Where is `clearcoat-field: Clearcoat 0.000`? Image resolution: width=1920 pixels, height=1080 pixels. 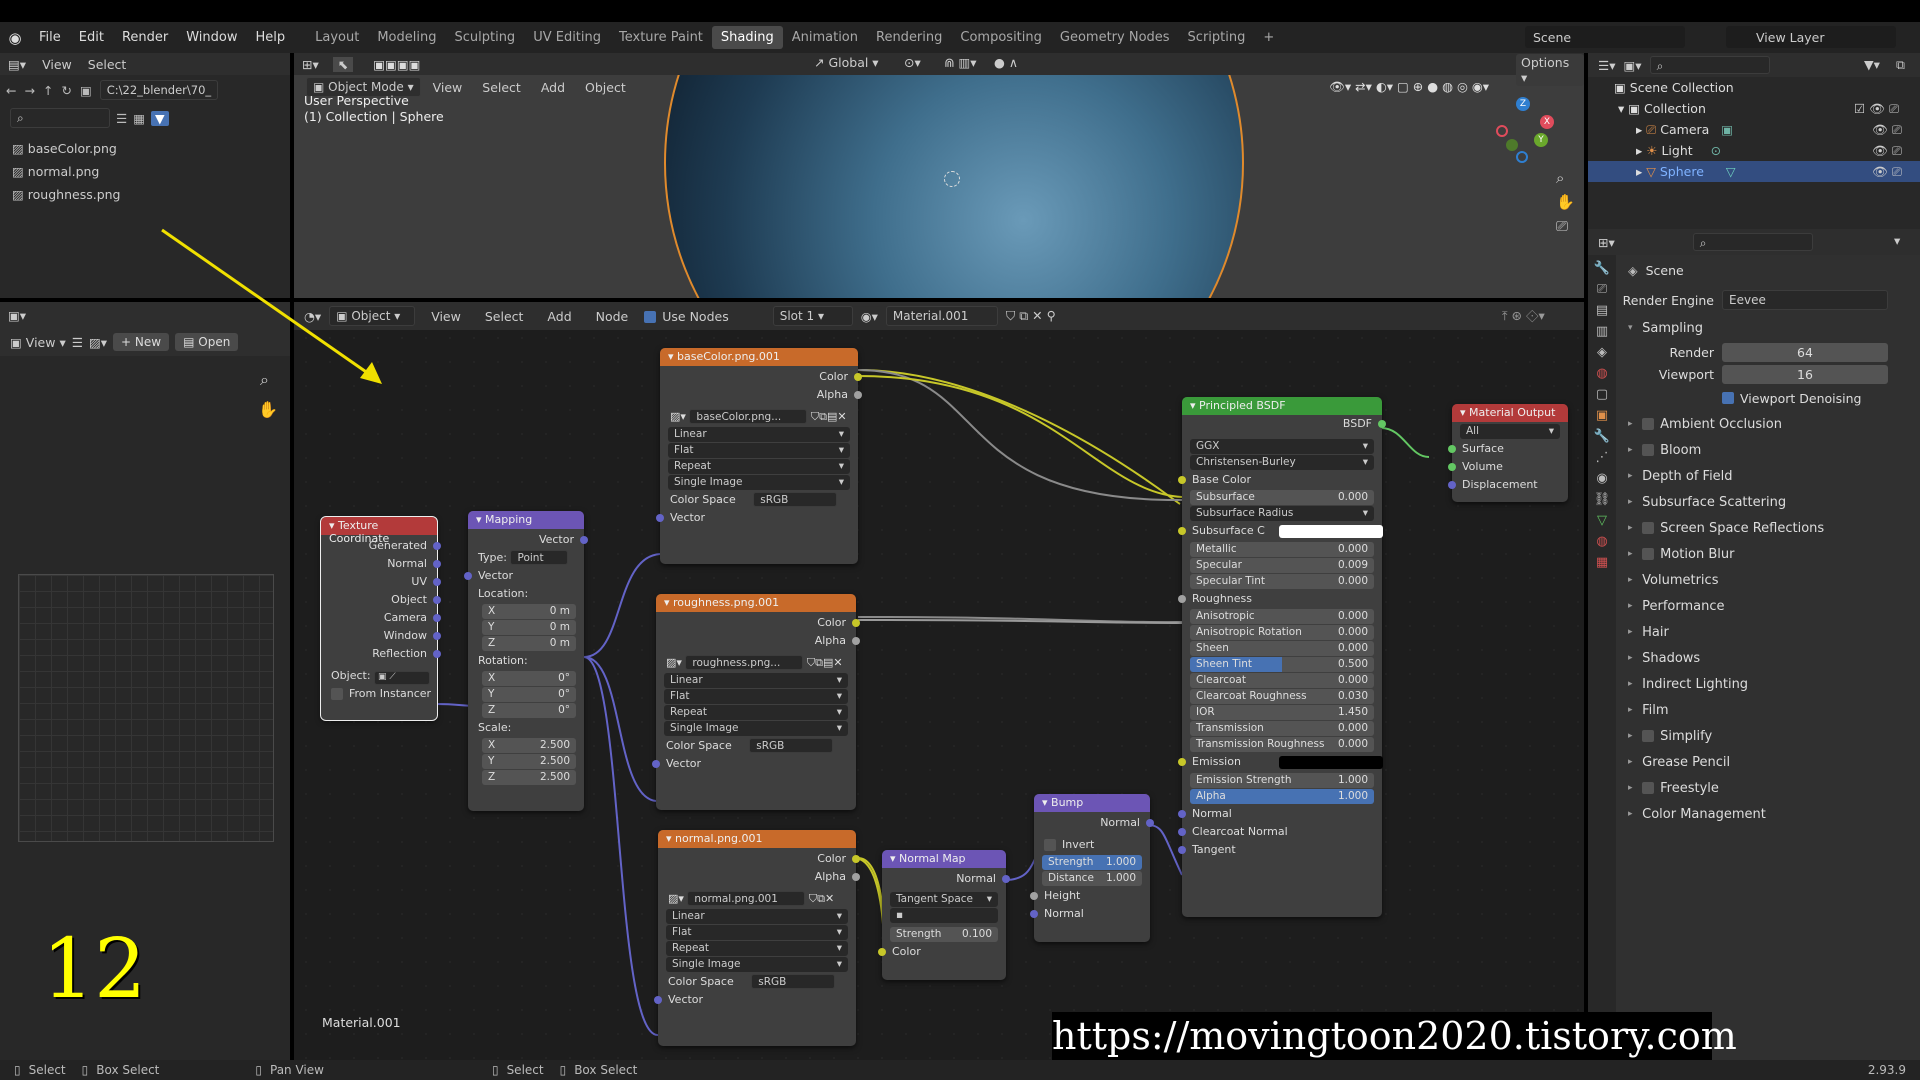 clearcoat-field: Clearcoat 0.000 is located at coordinates (1282, 680).